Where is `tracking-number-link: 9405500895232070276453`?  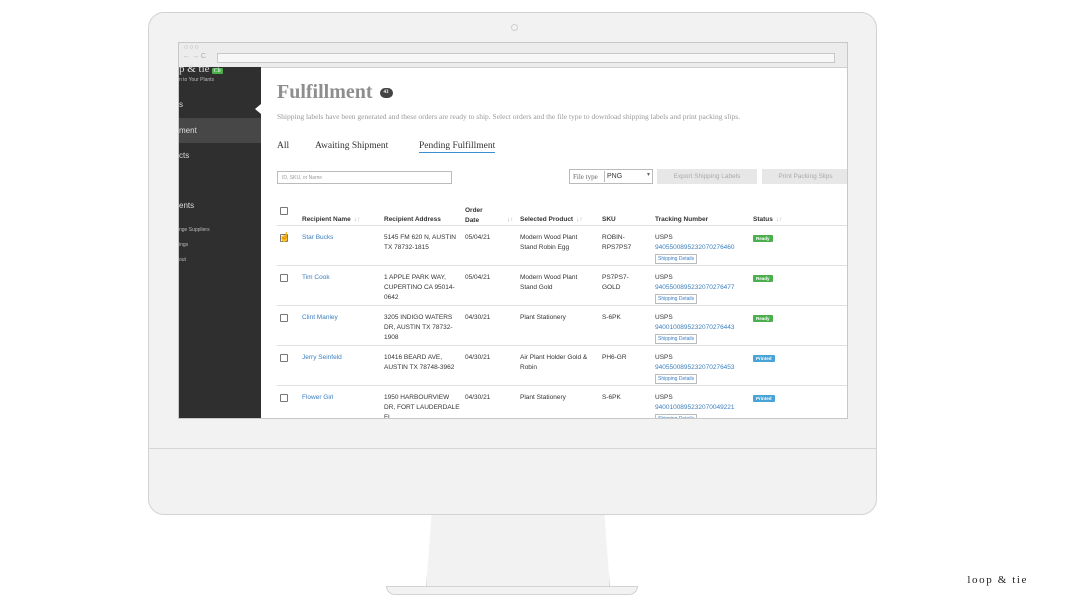 tracking-number-link: 9405500895232070276453 is located at coordinates (695, 368).